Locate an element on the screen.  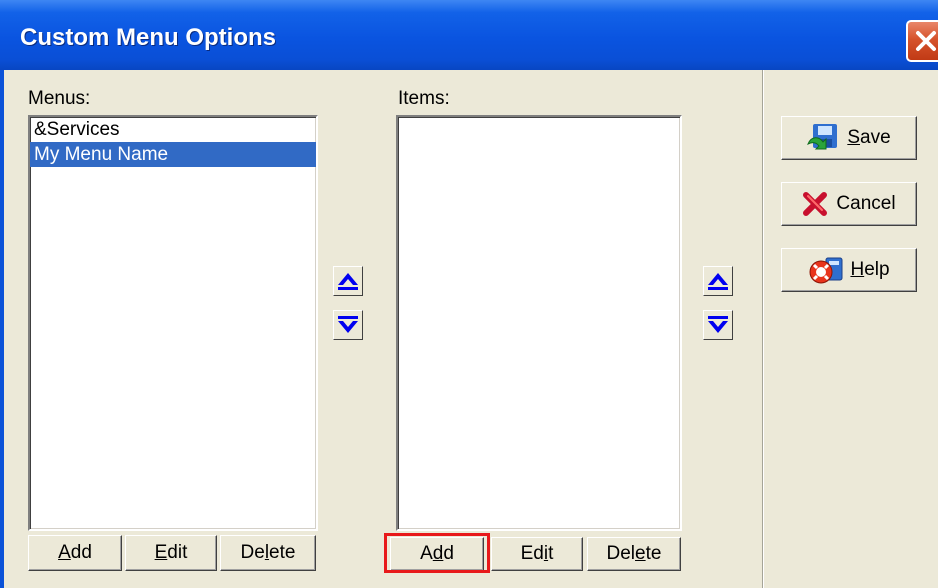
menus-move-down-button is located at coordinates (348, 325).